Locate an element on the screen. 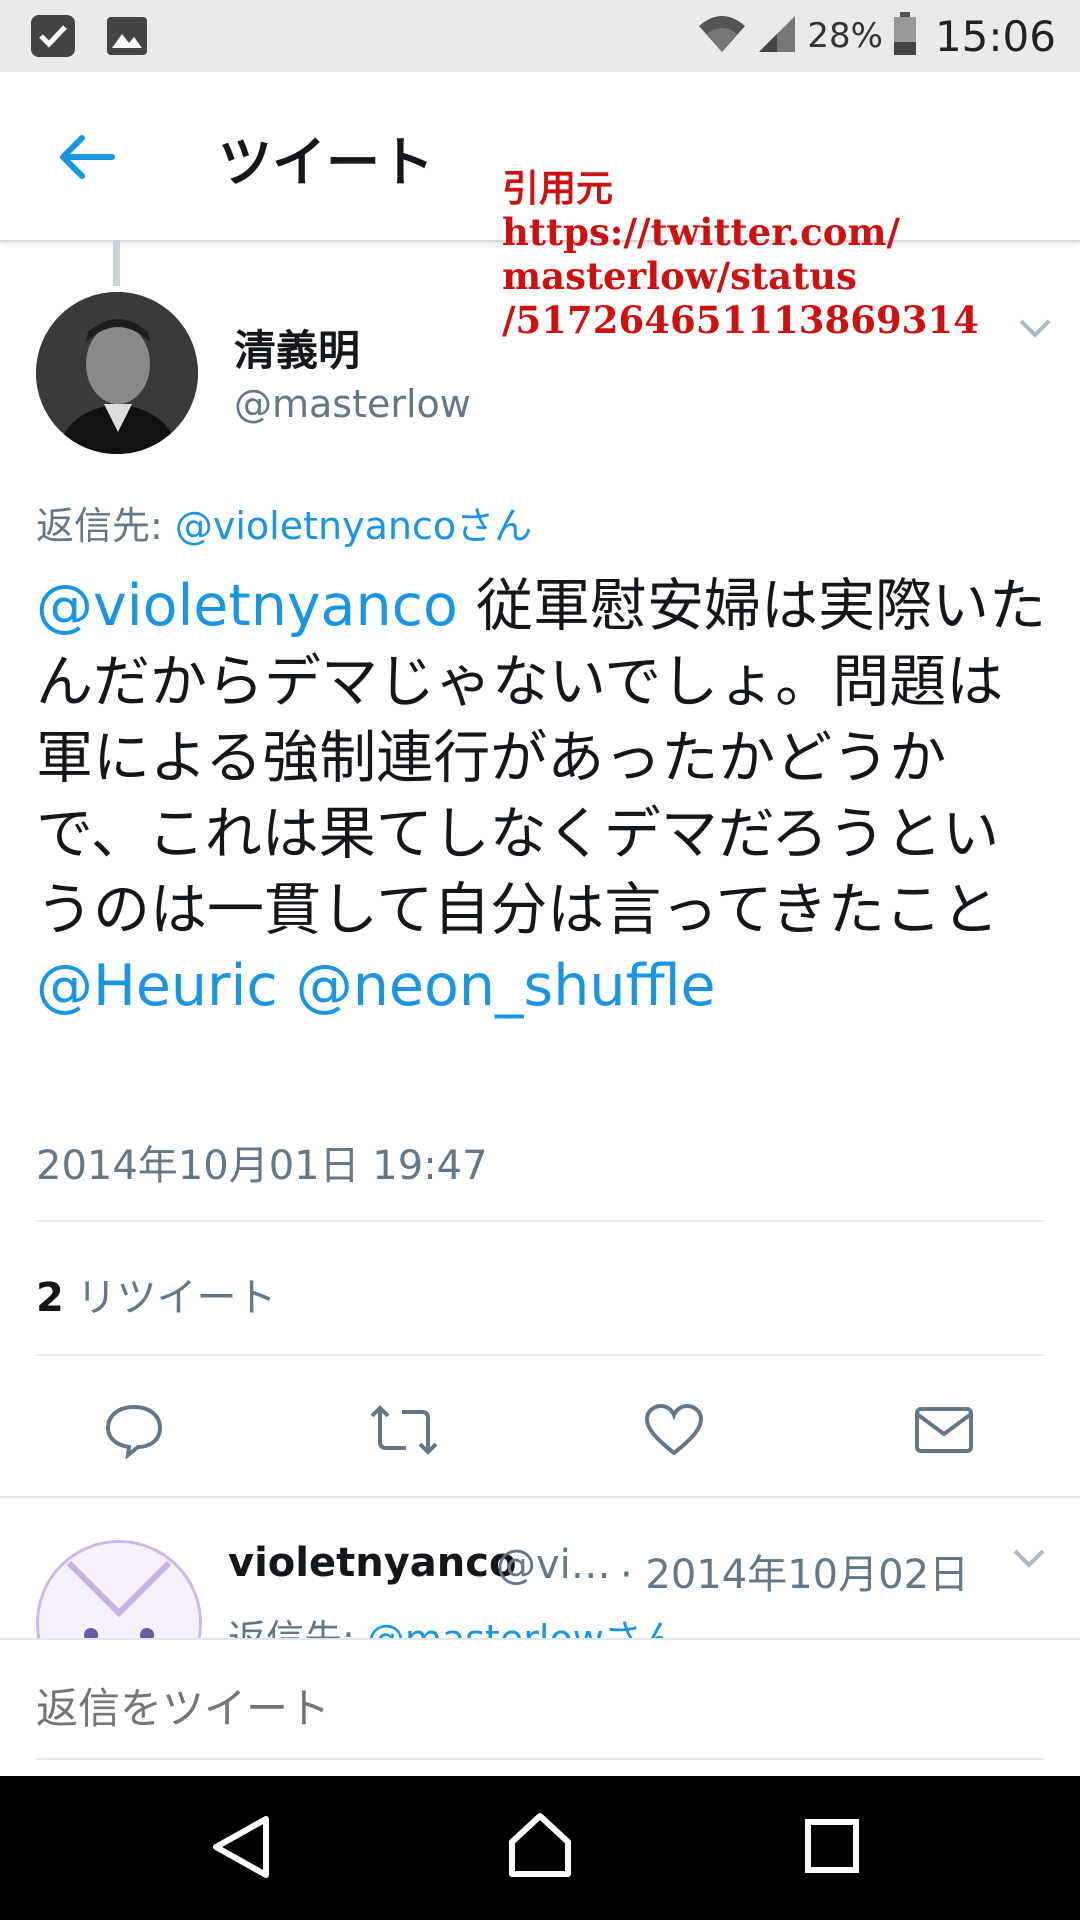 This screenshot has width=1080, height=1920. status-right: 28% 15:06 is located at coordinates (876, 36).